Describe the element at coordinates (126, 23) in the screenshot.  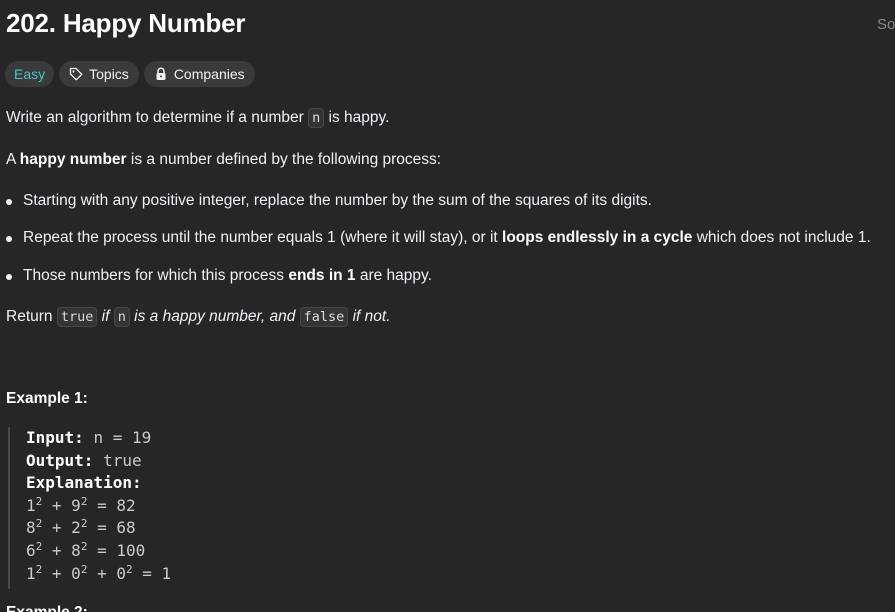
I see `problem-title: 202. Happy Number` at that location.